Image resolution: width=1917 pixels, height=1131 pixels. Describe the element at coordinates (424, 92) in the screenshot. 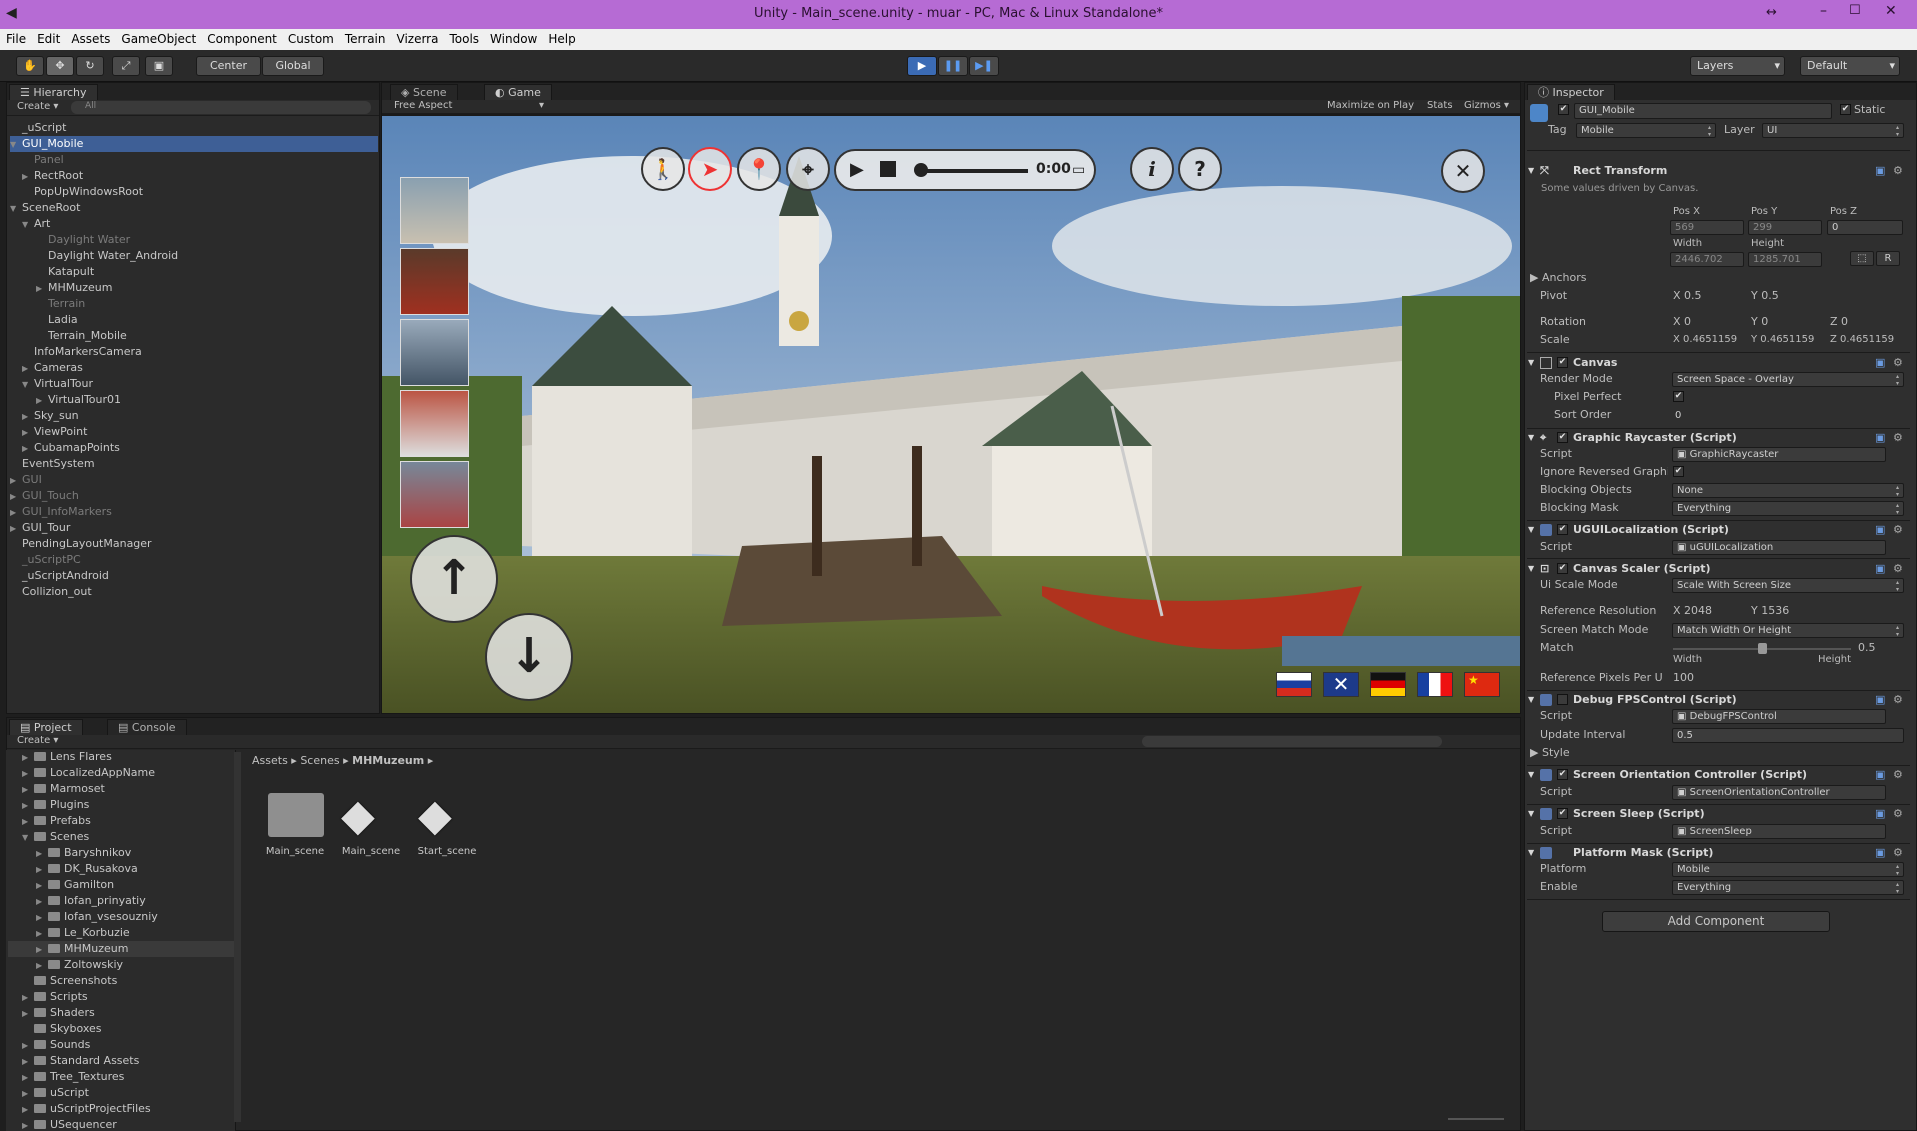

I see `tab-scene: ◈ Scene` at that location.